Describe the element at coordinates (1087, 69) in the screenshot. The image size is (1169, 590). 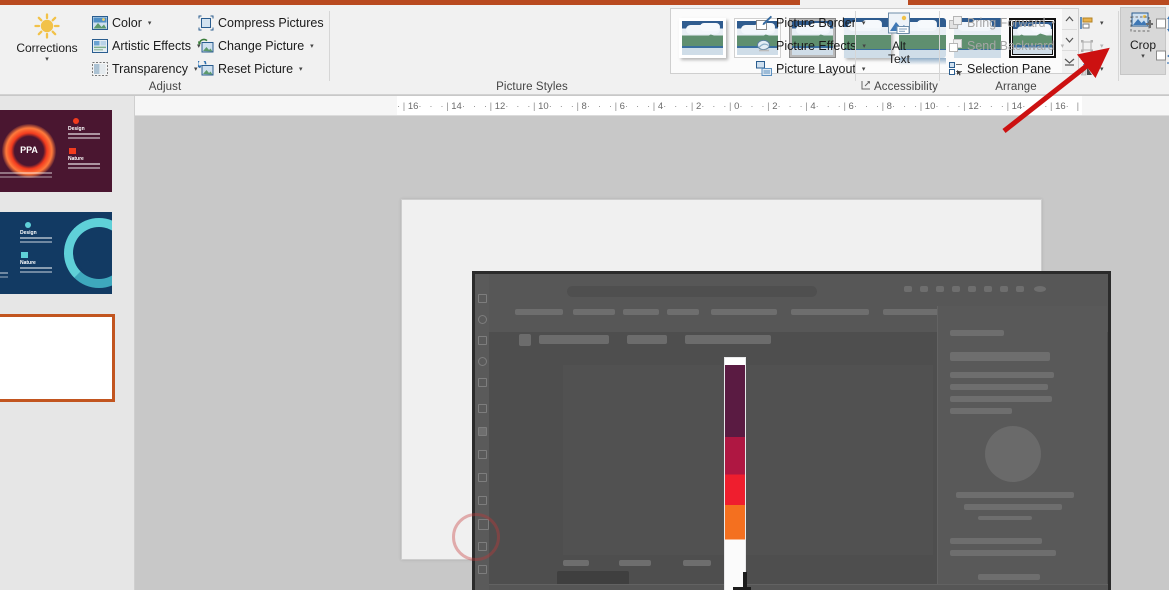
I see `rotate-icon` at that location.